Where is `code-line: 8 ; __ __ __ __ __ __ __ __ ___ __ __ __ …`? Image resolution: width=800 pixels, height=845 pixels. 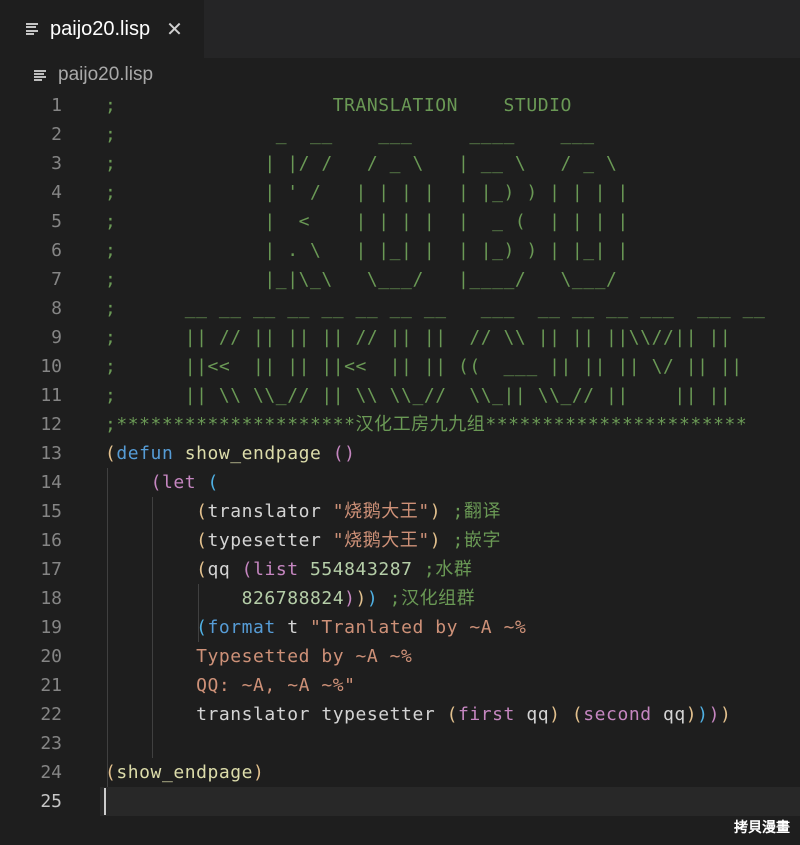
code-line: 8 ; __ __ __ __ __ __ __ __ ___ __ __ __ … is located at coordinates (400, 308).